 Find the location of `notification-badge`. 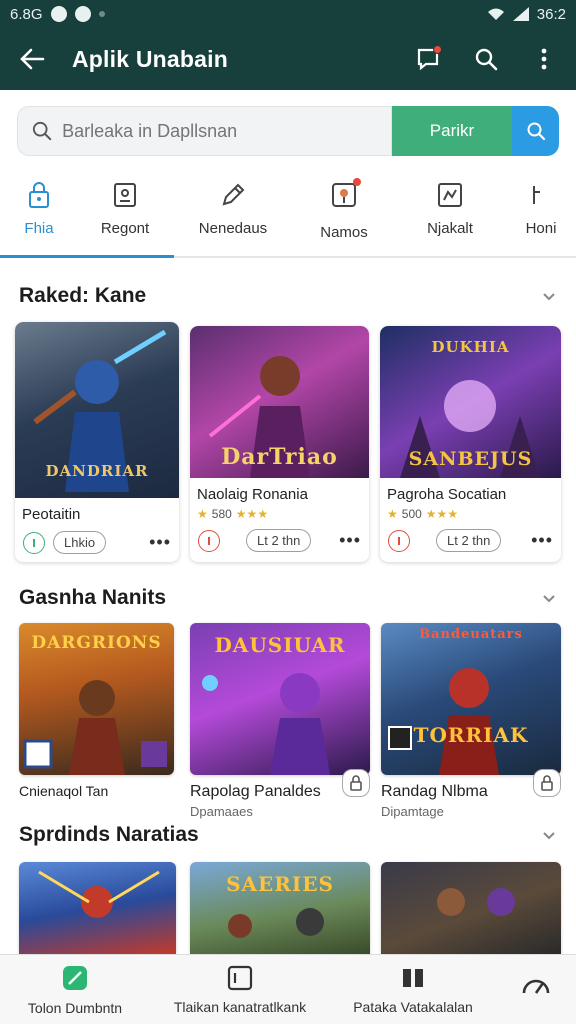

notification-badge is located at coordinates (437, 49).